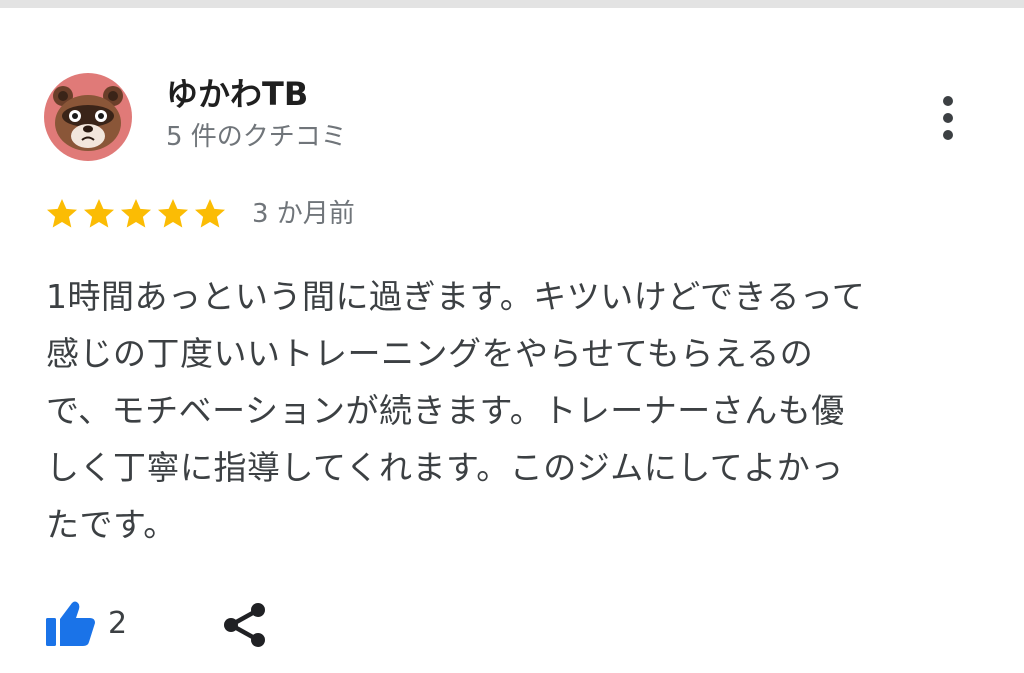  I want to click on like-button: 2, so click(85, 624).